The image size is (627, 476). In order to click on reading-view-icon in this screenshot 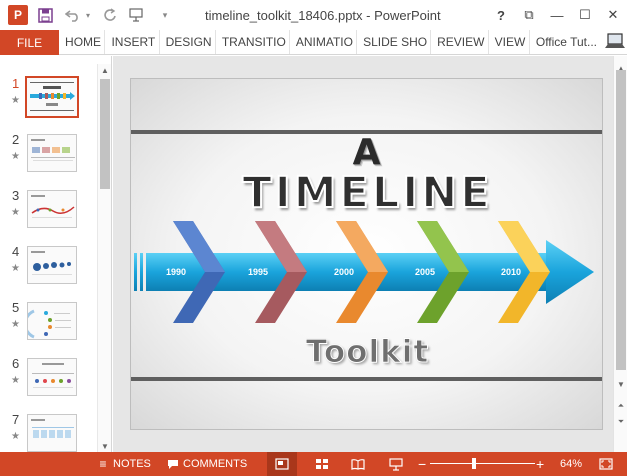, I will do `click(358, 464)`.